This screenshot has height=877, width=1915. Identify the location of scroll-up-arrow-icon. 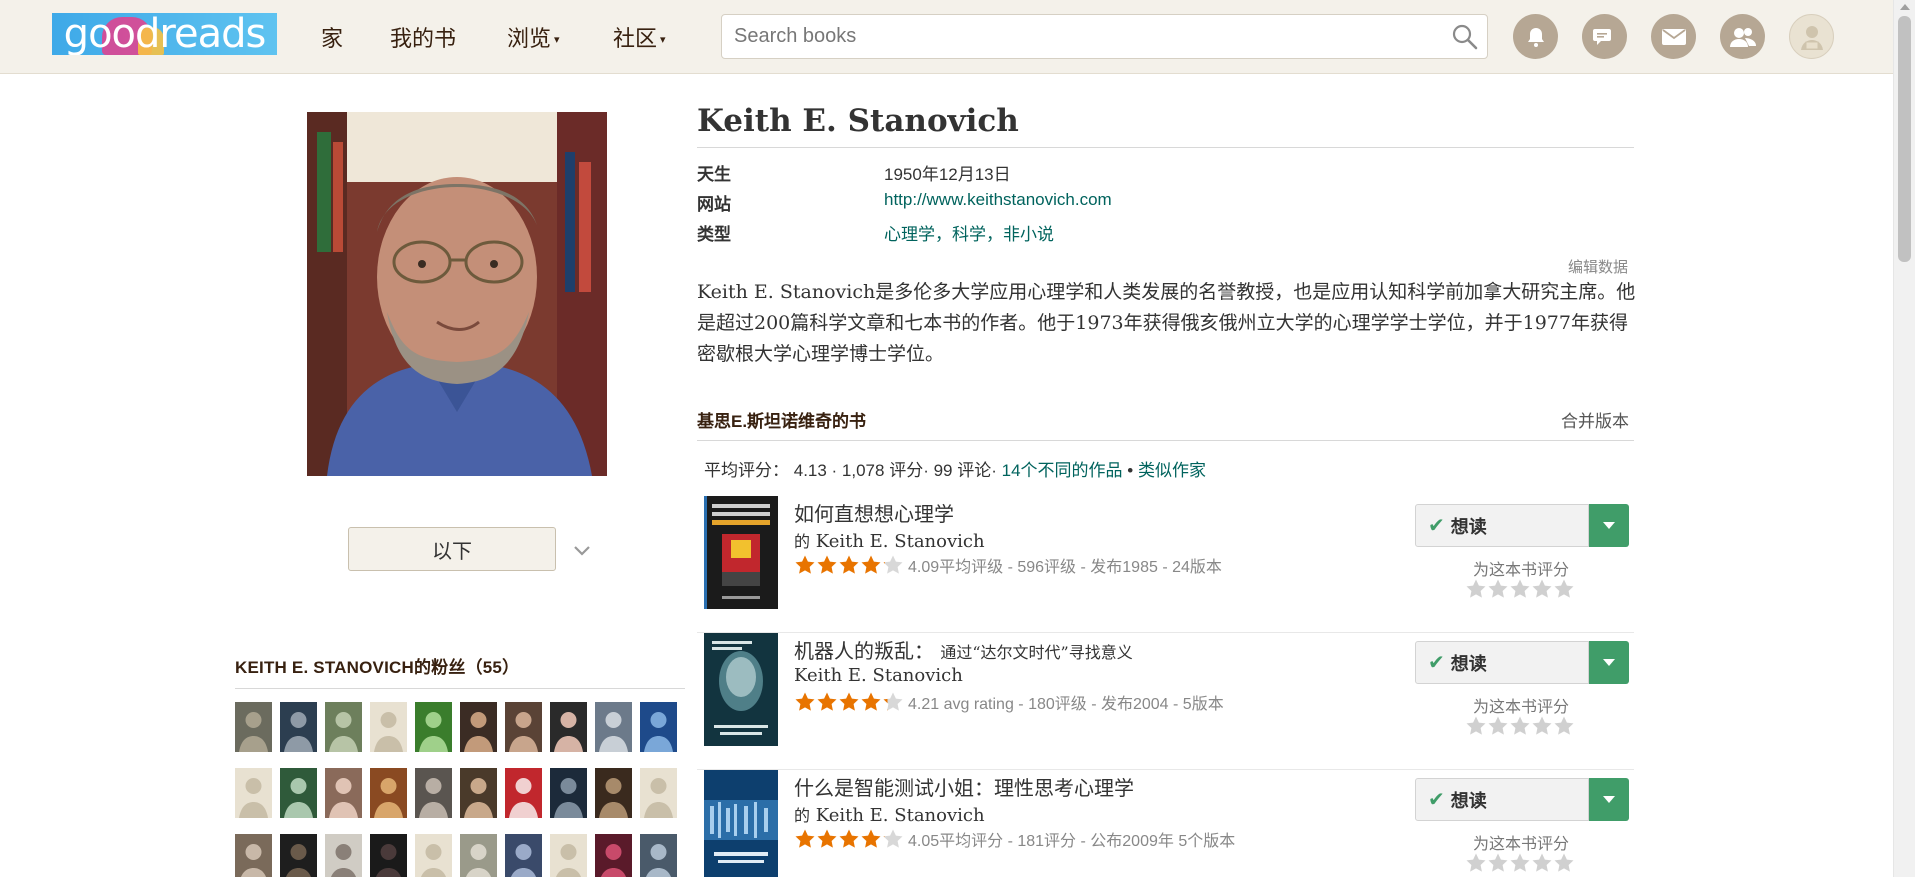
(1905, 7).